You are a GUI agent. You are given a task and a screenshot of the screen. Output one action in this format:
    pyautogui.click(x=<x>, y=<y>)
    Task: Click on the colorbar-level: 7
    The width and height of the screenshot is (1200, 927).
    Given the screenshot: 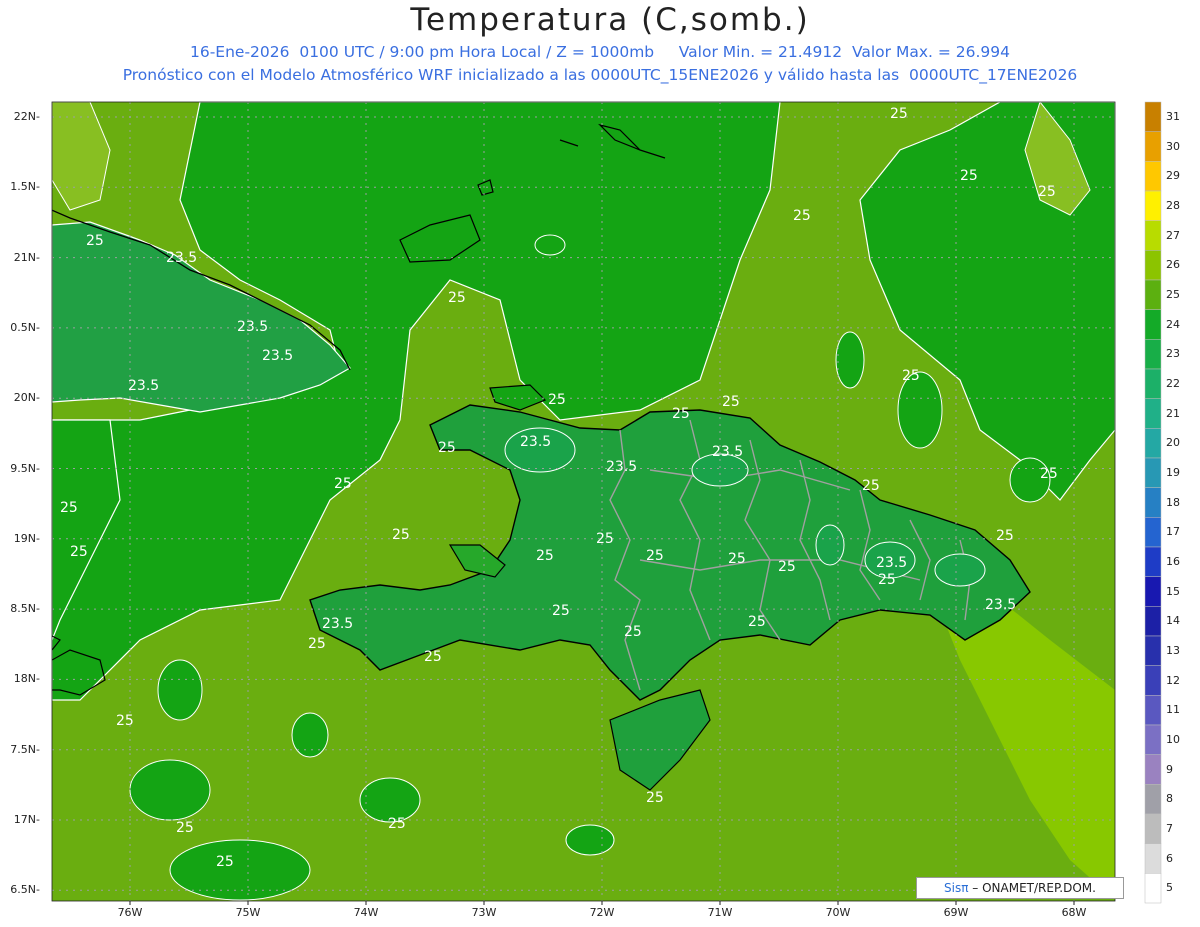 What is the action you would take?
    pyautogui.click(x=1169, y=828)
    